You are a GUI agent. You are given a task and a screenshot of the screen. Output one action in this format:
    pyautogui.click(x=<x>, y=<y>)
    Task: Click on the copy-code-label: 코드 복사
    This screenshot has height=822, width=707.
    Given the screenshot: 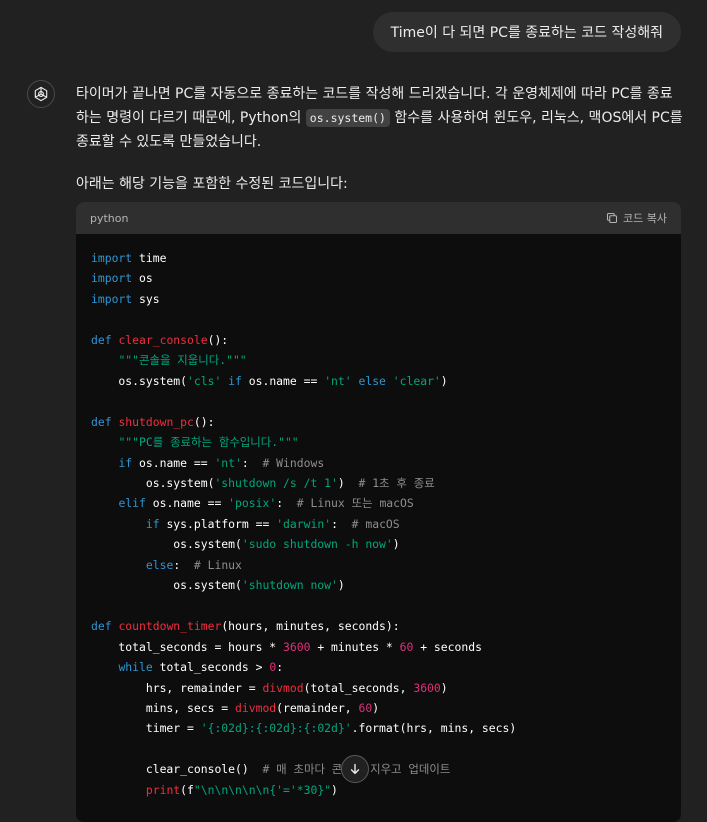 What is the action you would take?
    pyautogui.click(x=645, y=218)
    